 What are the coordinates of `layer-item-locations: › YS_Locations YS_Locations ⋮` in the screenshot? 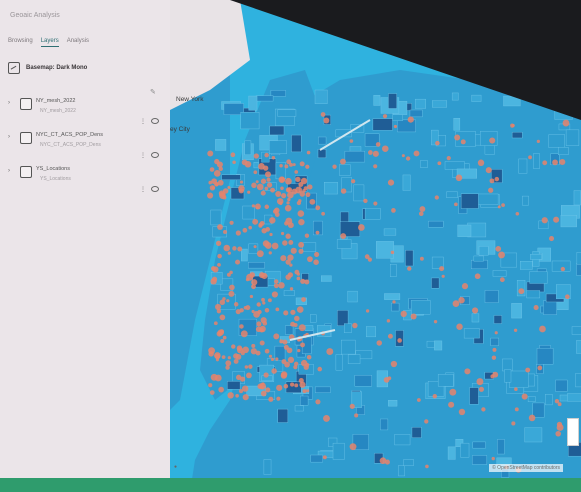 It's located at (85, 179).